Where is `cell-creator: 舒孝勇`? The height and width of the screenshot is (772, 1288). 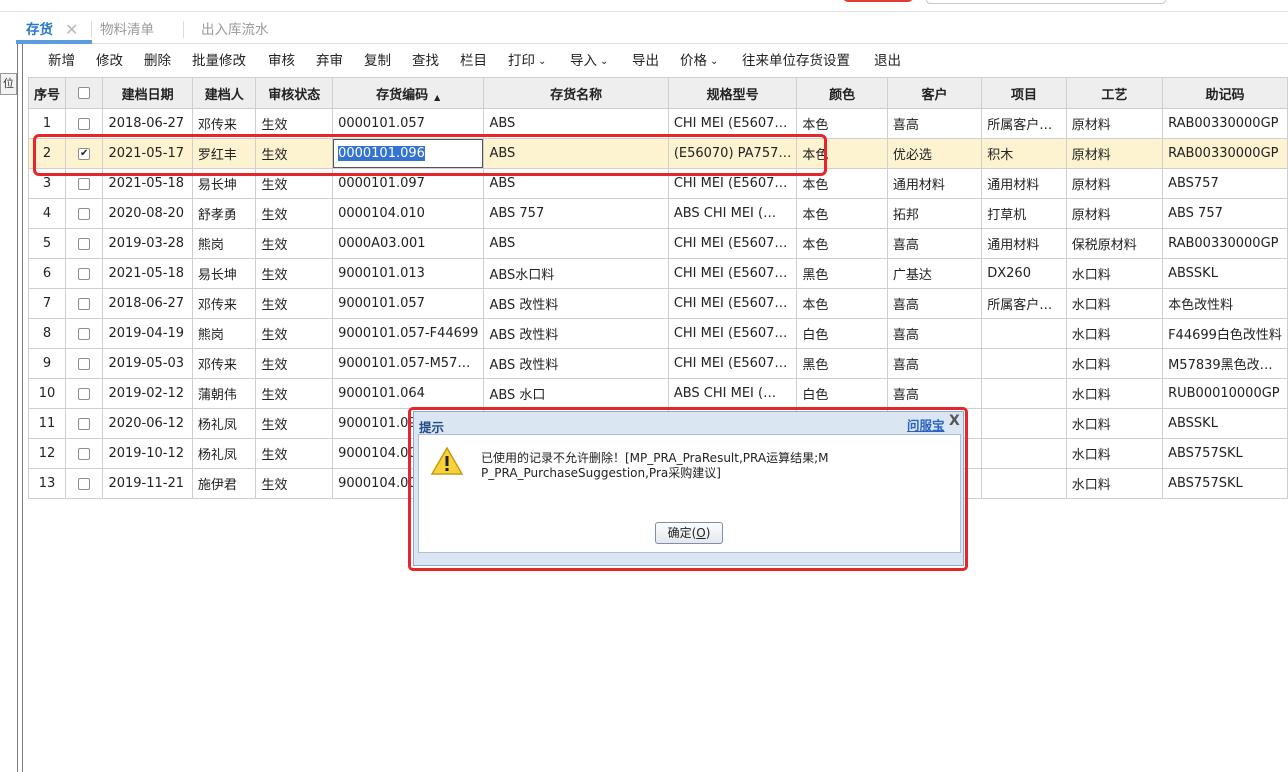
cell-creator: 舒孝勇 is located at coordinates (224, 213).